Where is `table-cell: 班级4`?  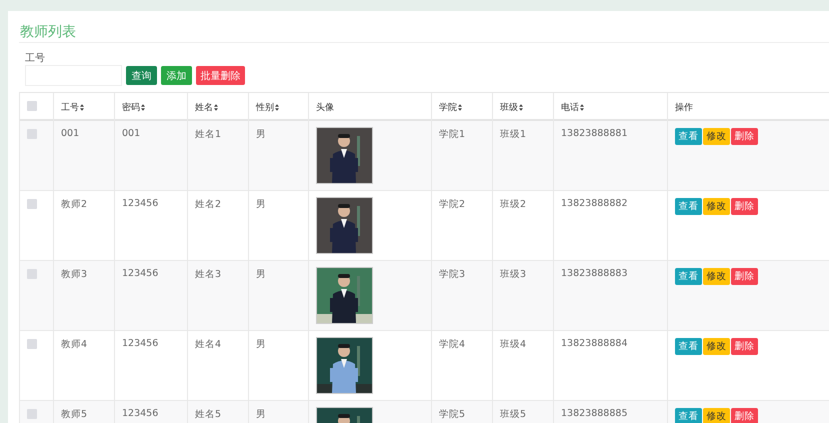 table-cell: 班级4 is located at coordinates (513, 344).